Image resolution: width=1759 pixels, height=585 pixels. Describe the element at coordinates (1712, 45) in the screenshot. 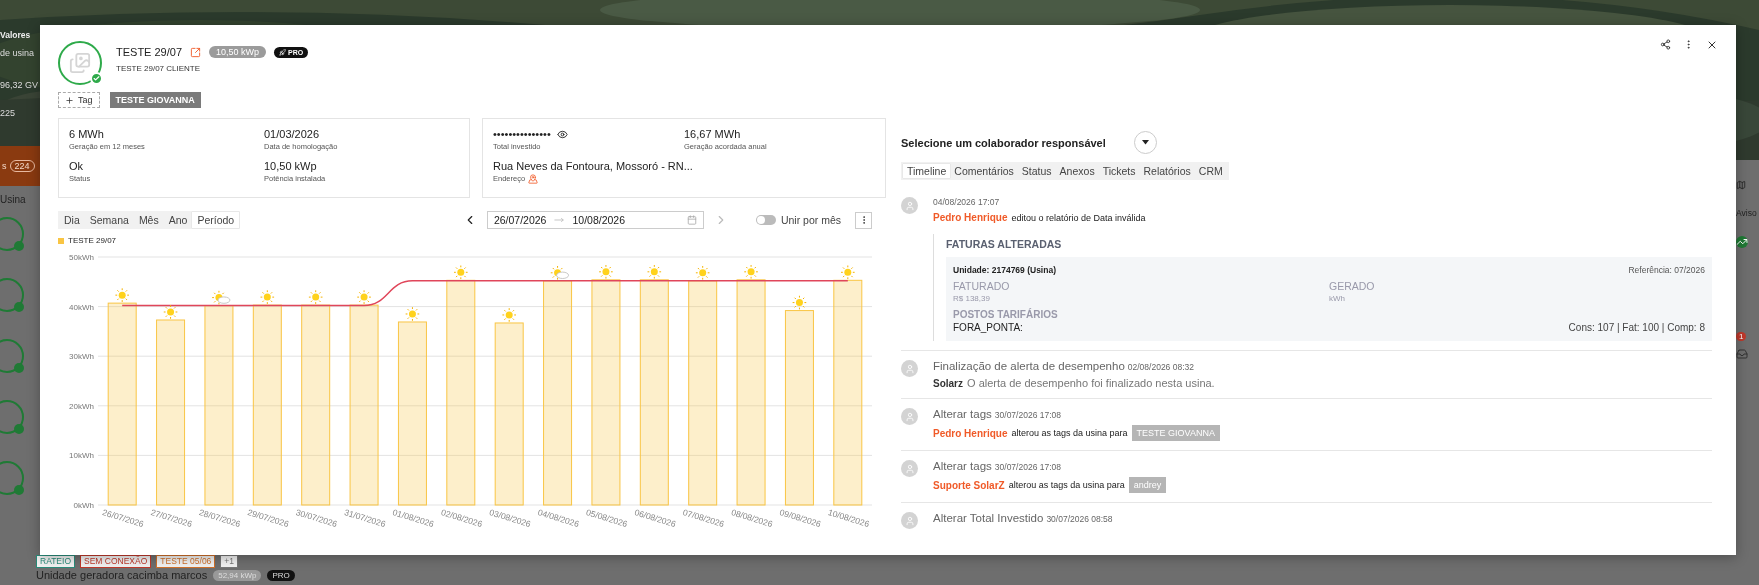

I see `close-icon` at that location.